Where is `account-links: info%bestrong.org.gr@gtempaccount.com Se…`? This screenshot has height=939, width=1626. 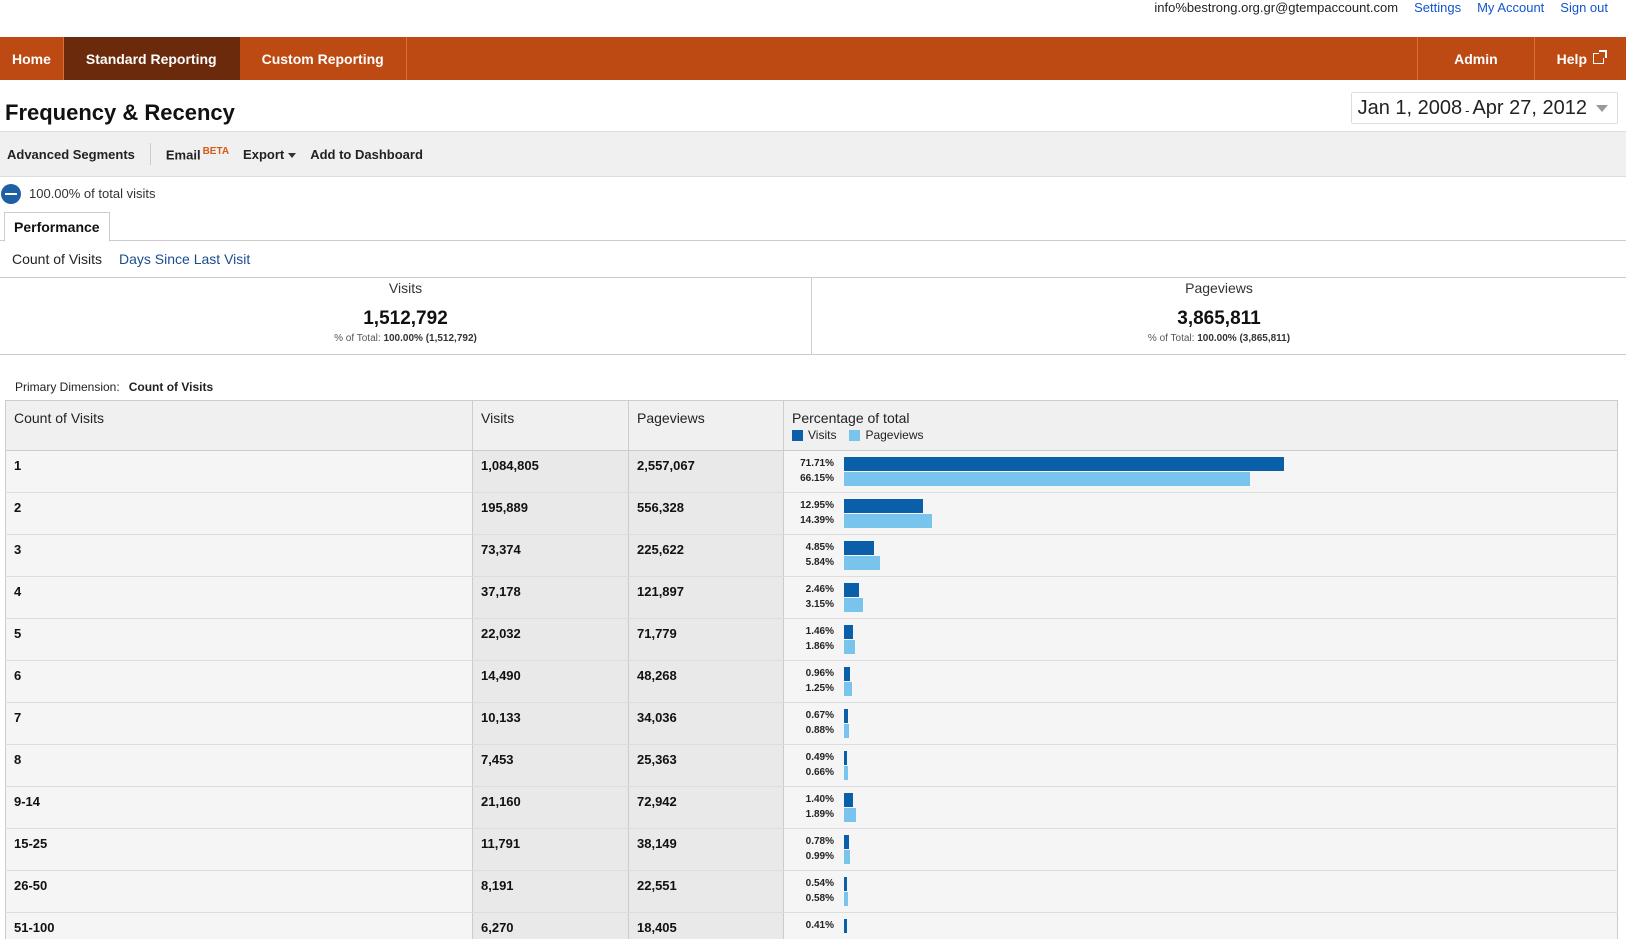
account-links: info%bestrong.org.gr@gtempaccount.com Se… is located at coordinates (1381, 7).